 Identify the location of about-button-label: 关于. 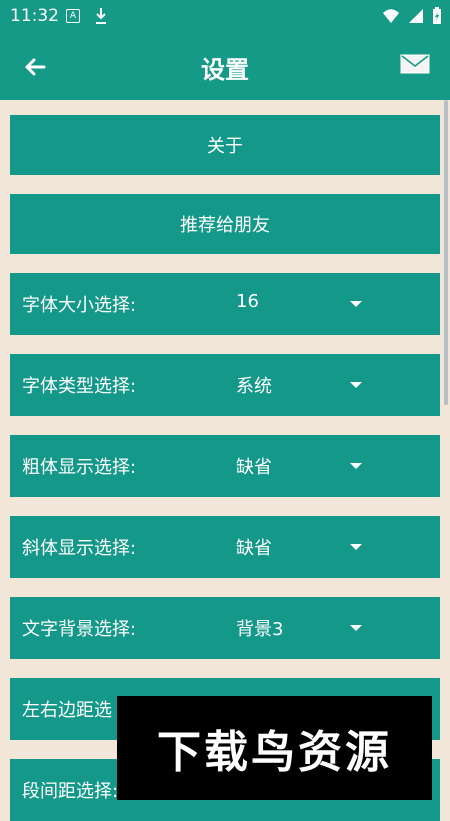
(225, 146).